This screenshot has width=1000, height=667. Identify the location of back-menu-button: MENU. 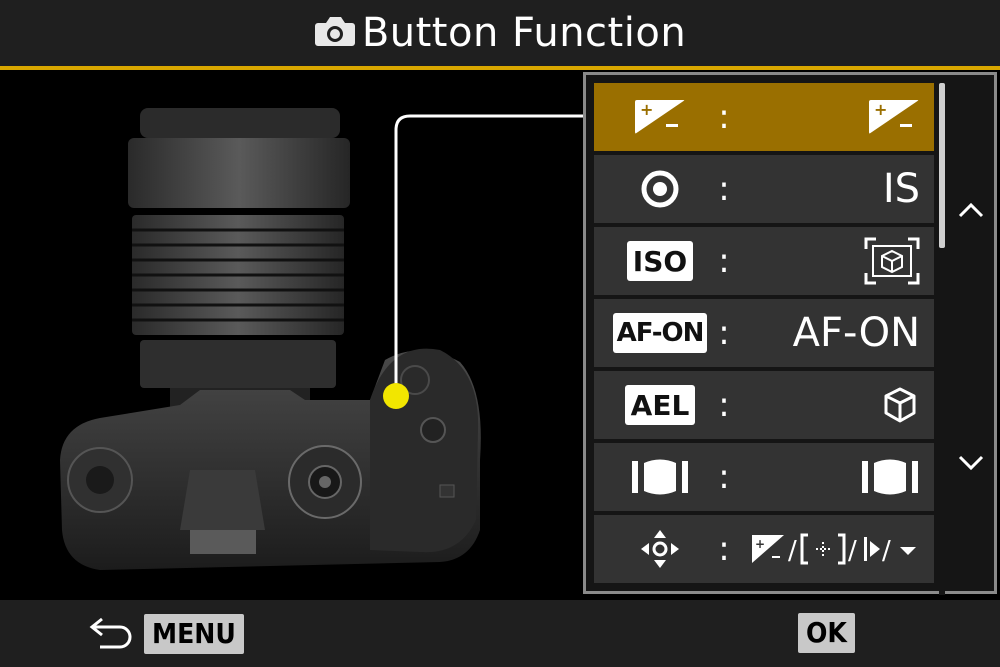
(166, 634).